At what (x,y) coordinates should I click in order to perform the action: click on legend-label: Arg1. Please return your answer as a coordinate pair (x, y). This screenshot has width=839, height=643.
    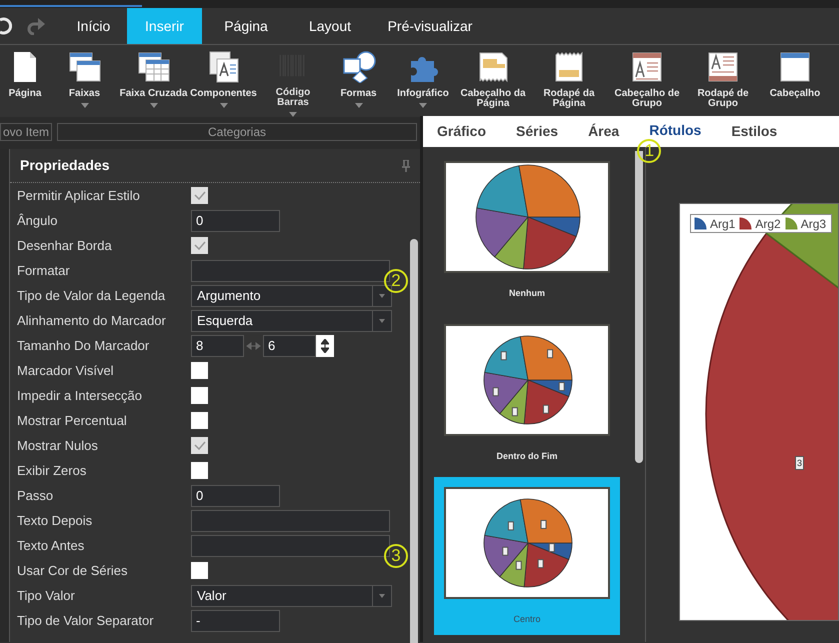
    Looking at the image, I should click on (723, 224).